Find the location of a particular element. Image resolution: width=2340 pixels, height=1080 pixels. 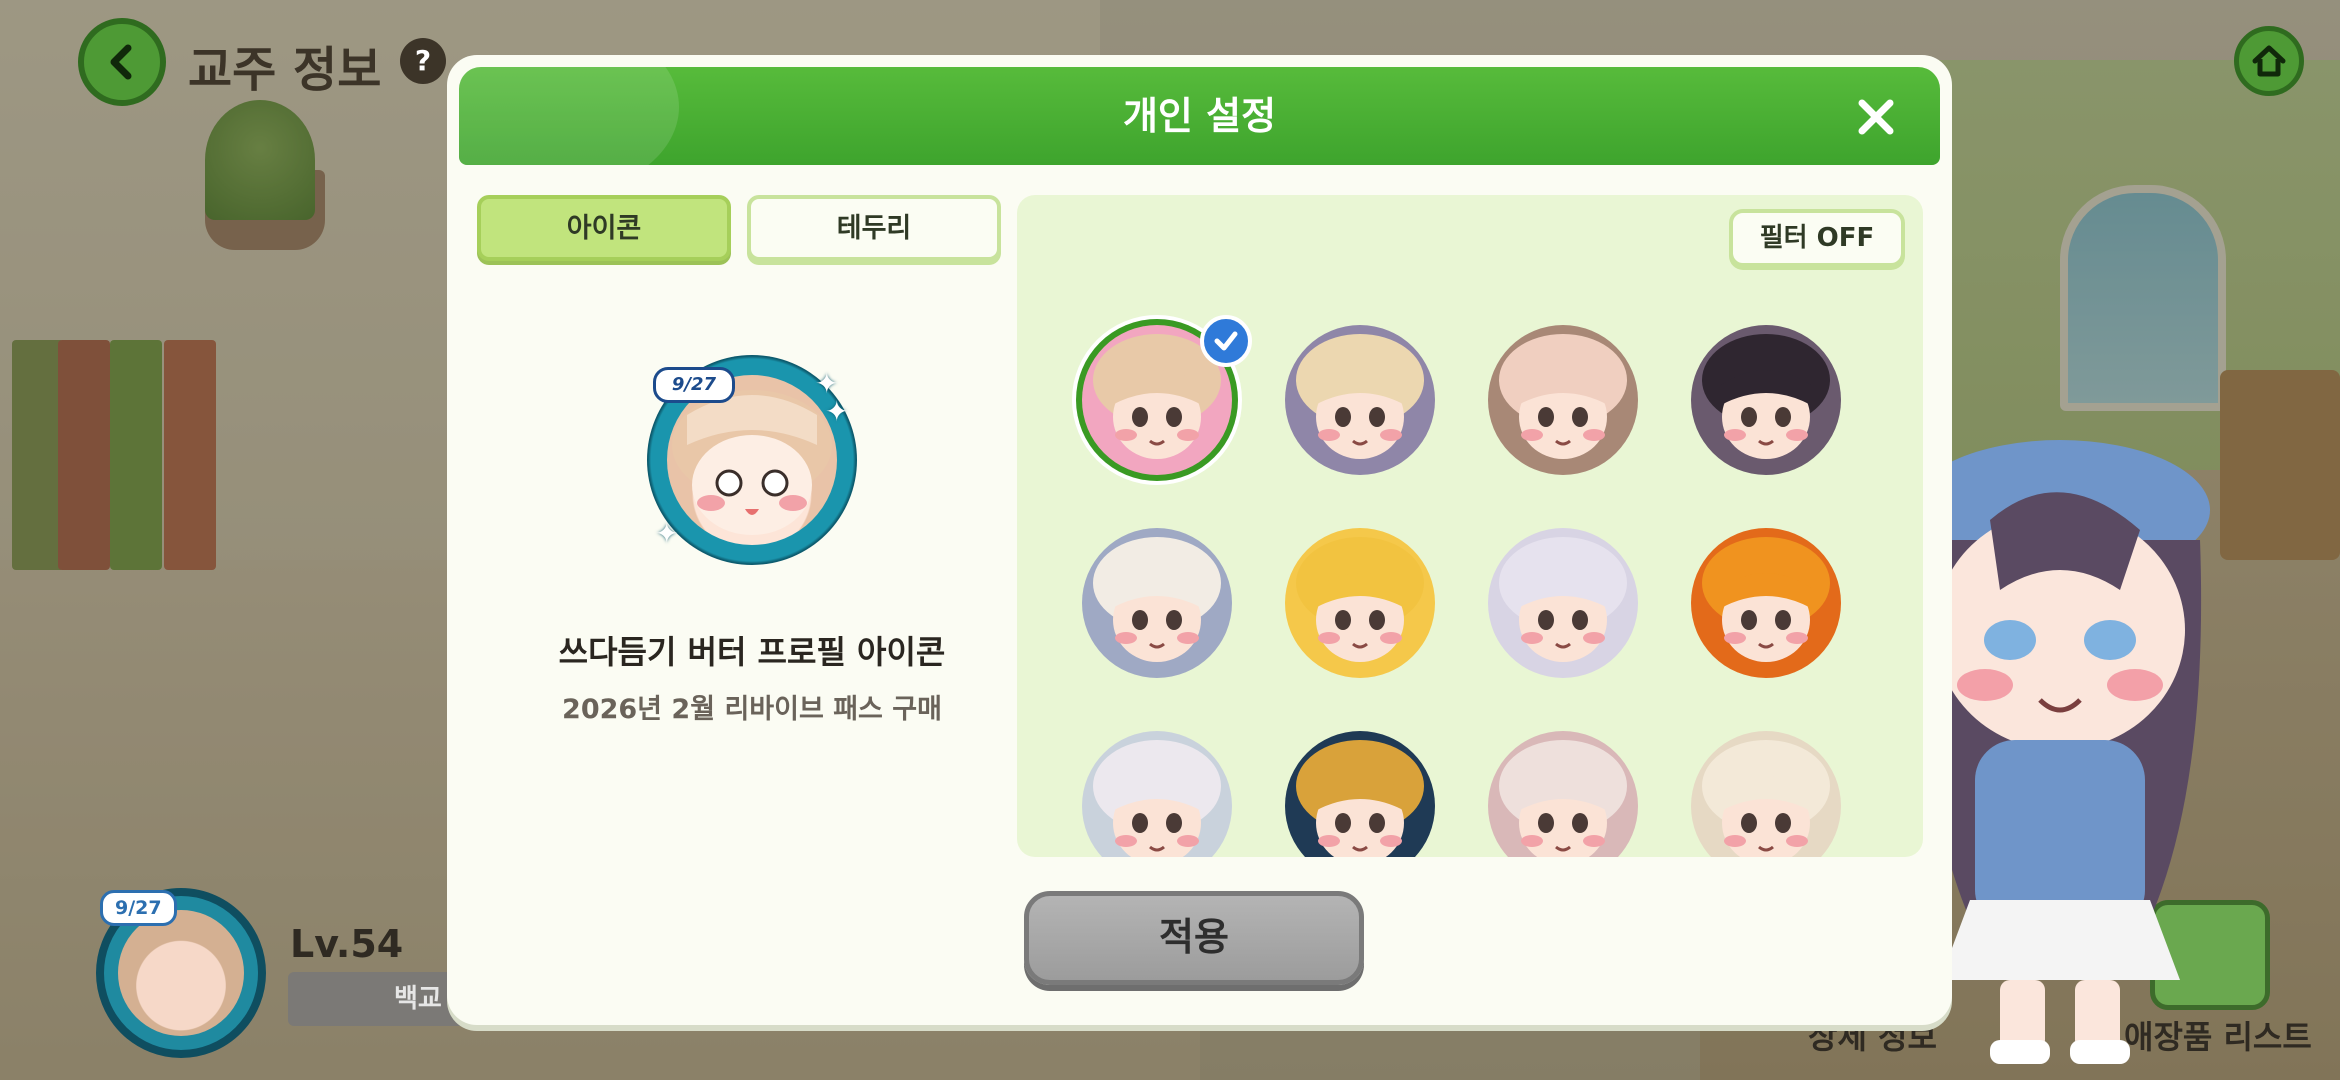

chevron-left-icon is located at coordinates (121, 62).